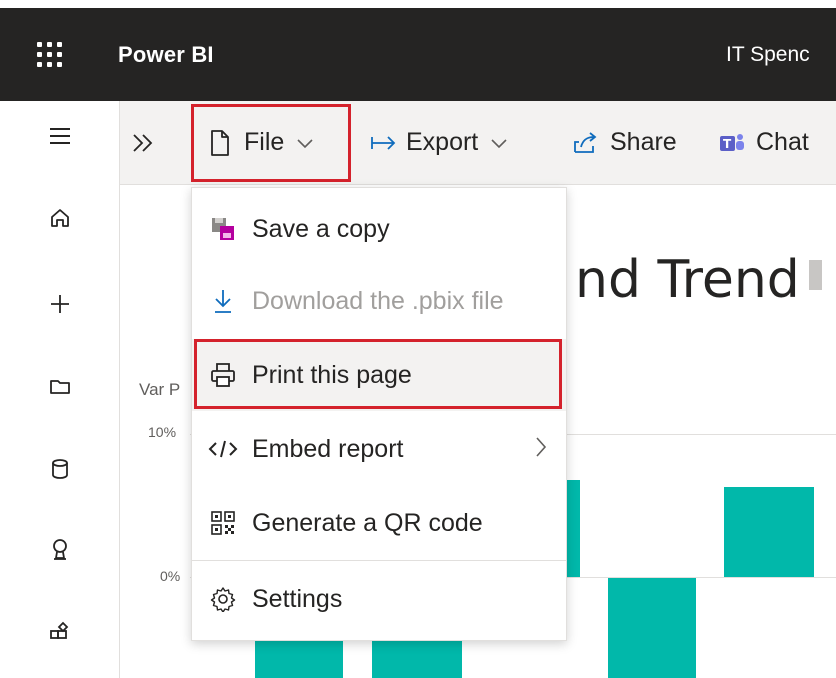  I want to click on export-menu-button: Export, so click(439, 142).